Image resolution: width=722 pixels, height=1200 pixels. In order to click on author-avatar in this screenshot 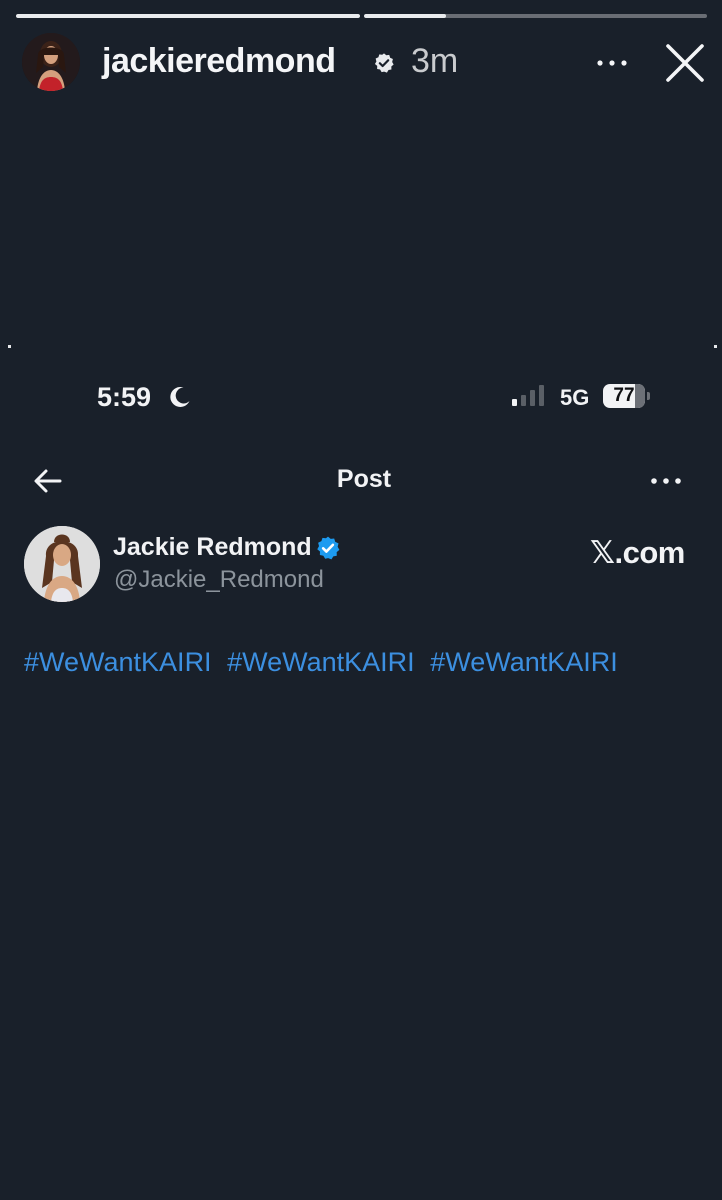, I will do `click(62, 564)`.